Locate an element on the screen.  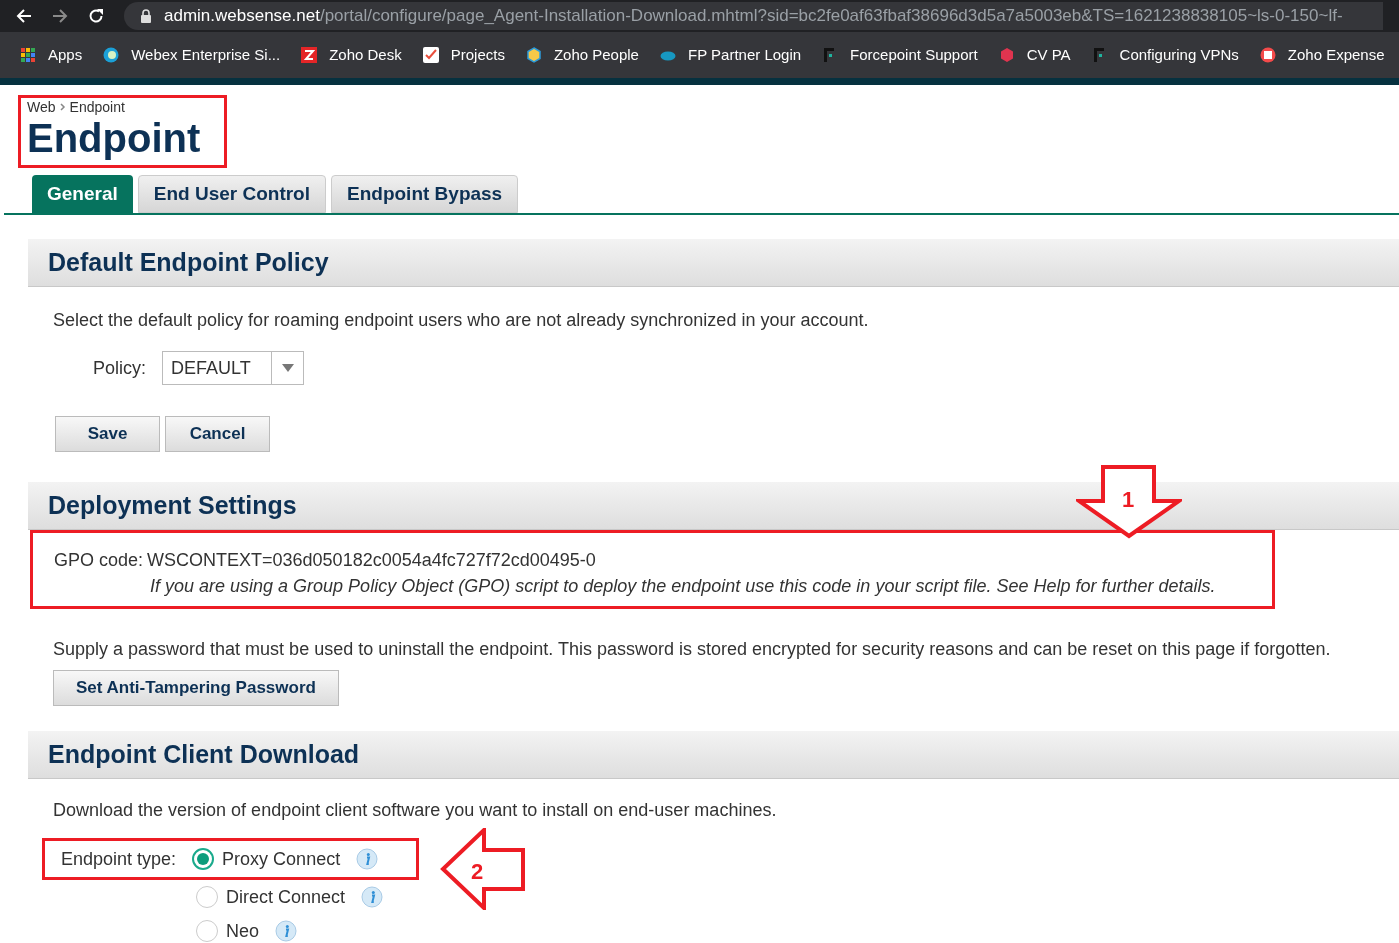
z-logo-icon is located at coordinates (309, 55).